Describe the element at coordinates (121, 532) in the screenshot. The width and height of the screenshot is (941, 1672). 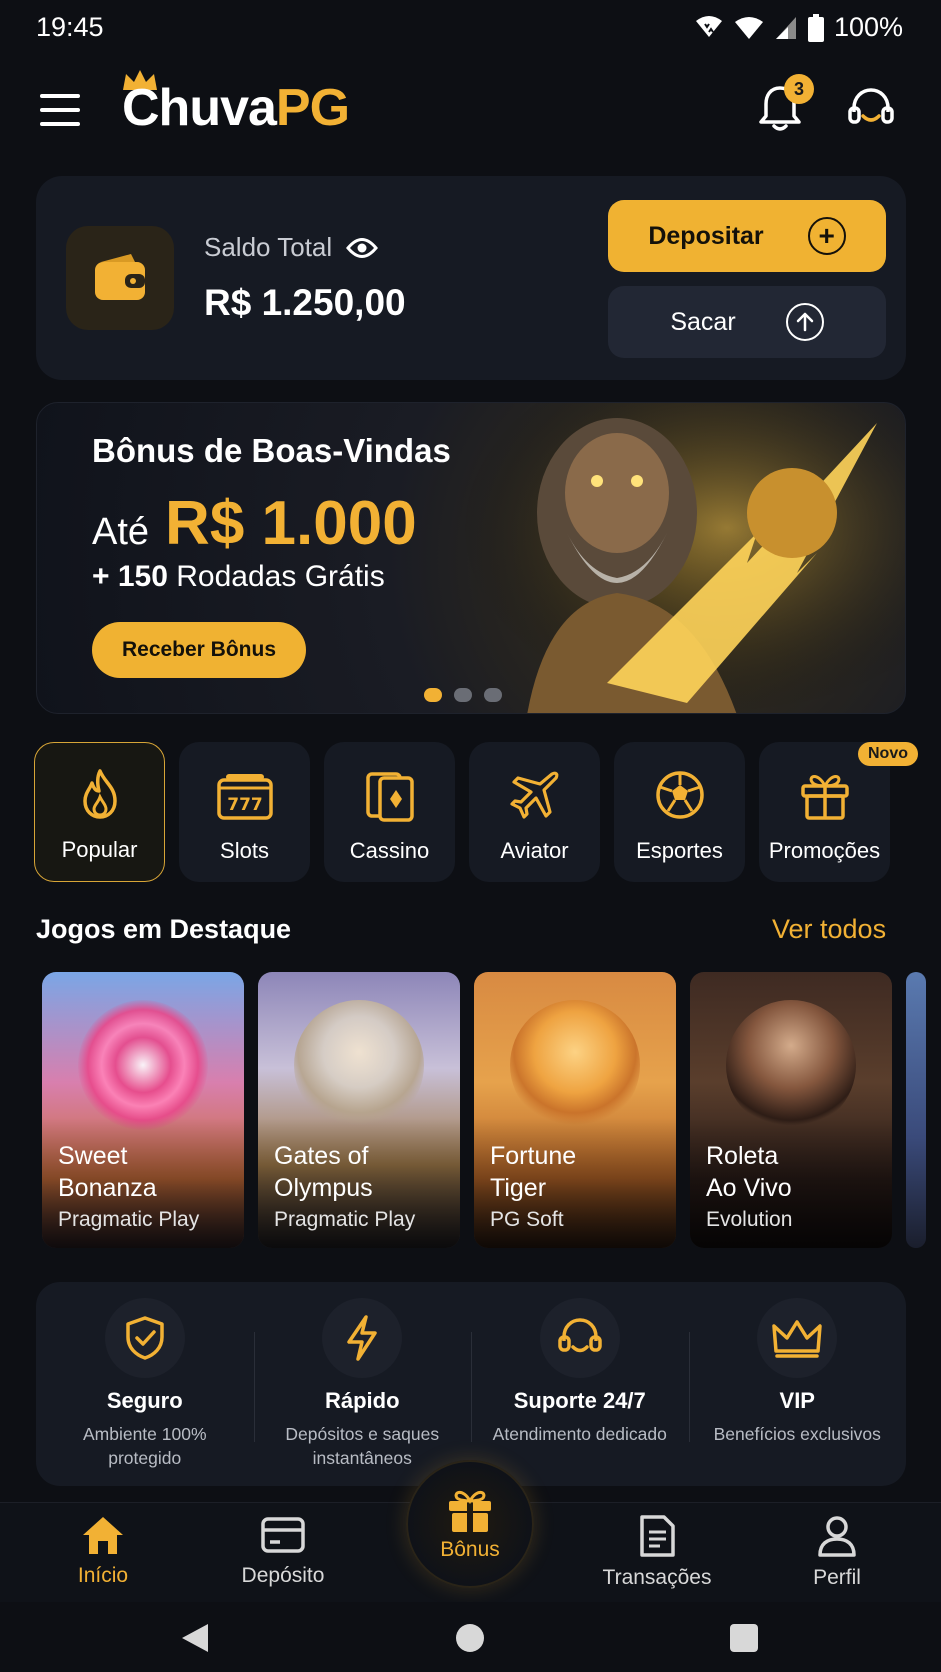
I see `banner-ate: Até` at that location.